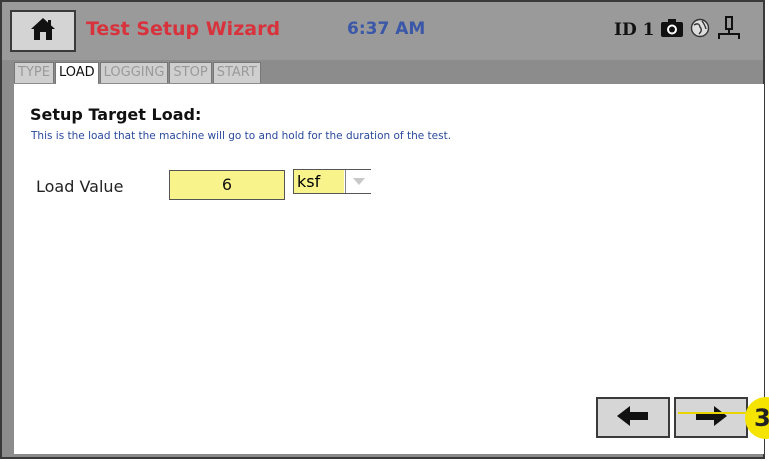 This screenshot has width=769, height=461. I want to click on arrow-left-icon, so click(633, 418).